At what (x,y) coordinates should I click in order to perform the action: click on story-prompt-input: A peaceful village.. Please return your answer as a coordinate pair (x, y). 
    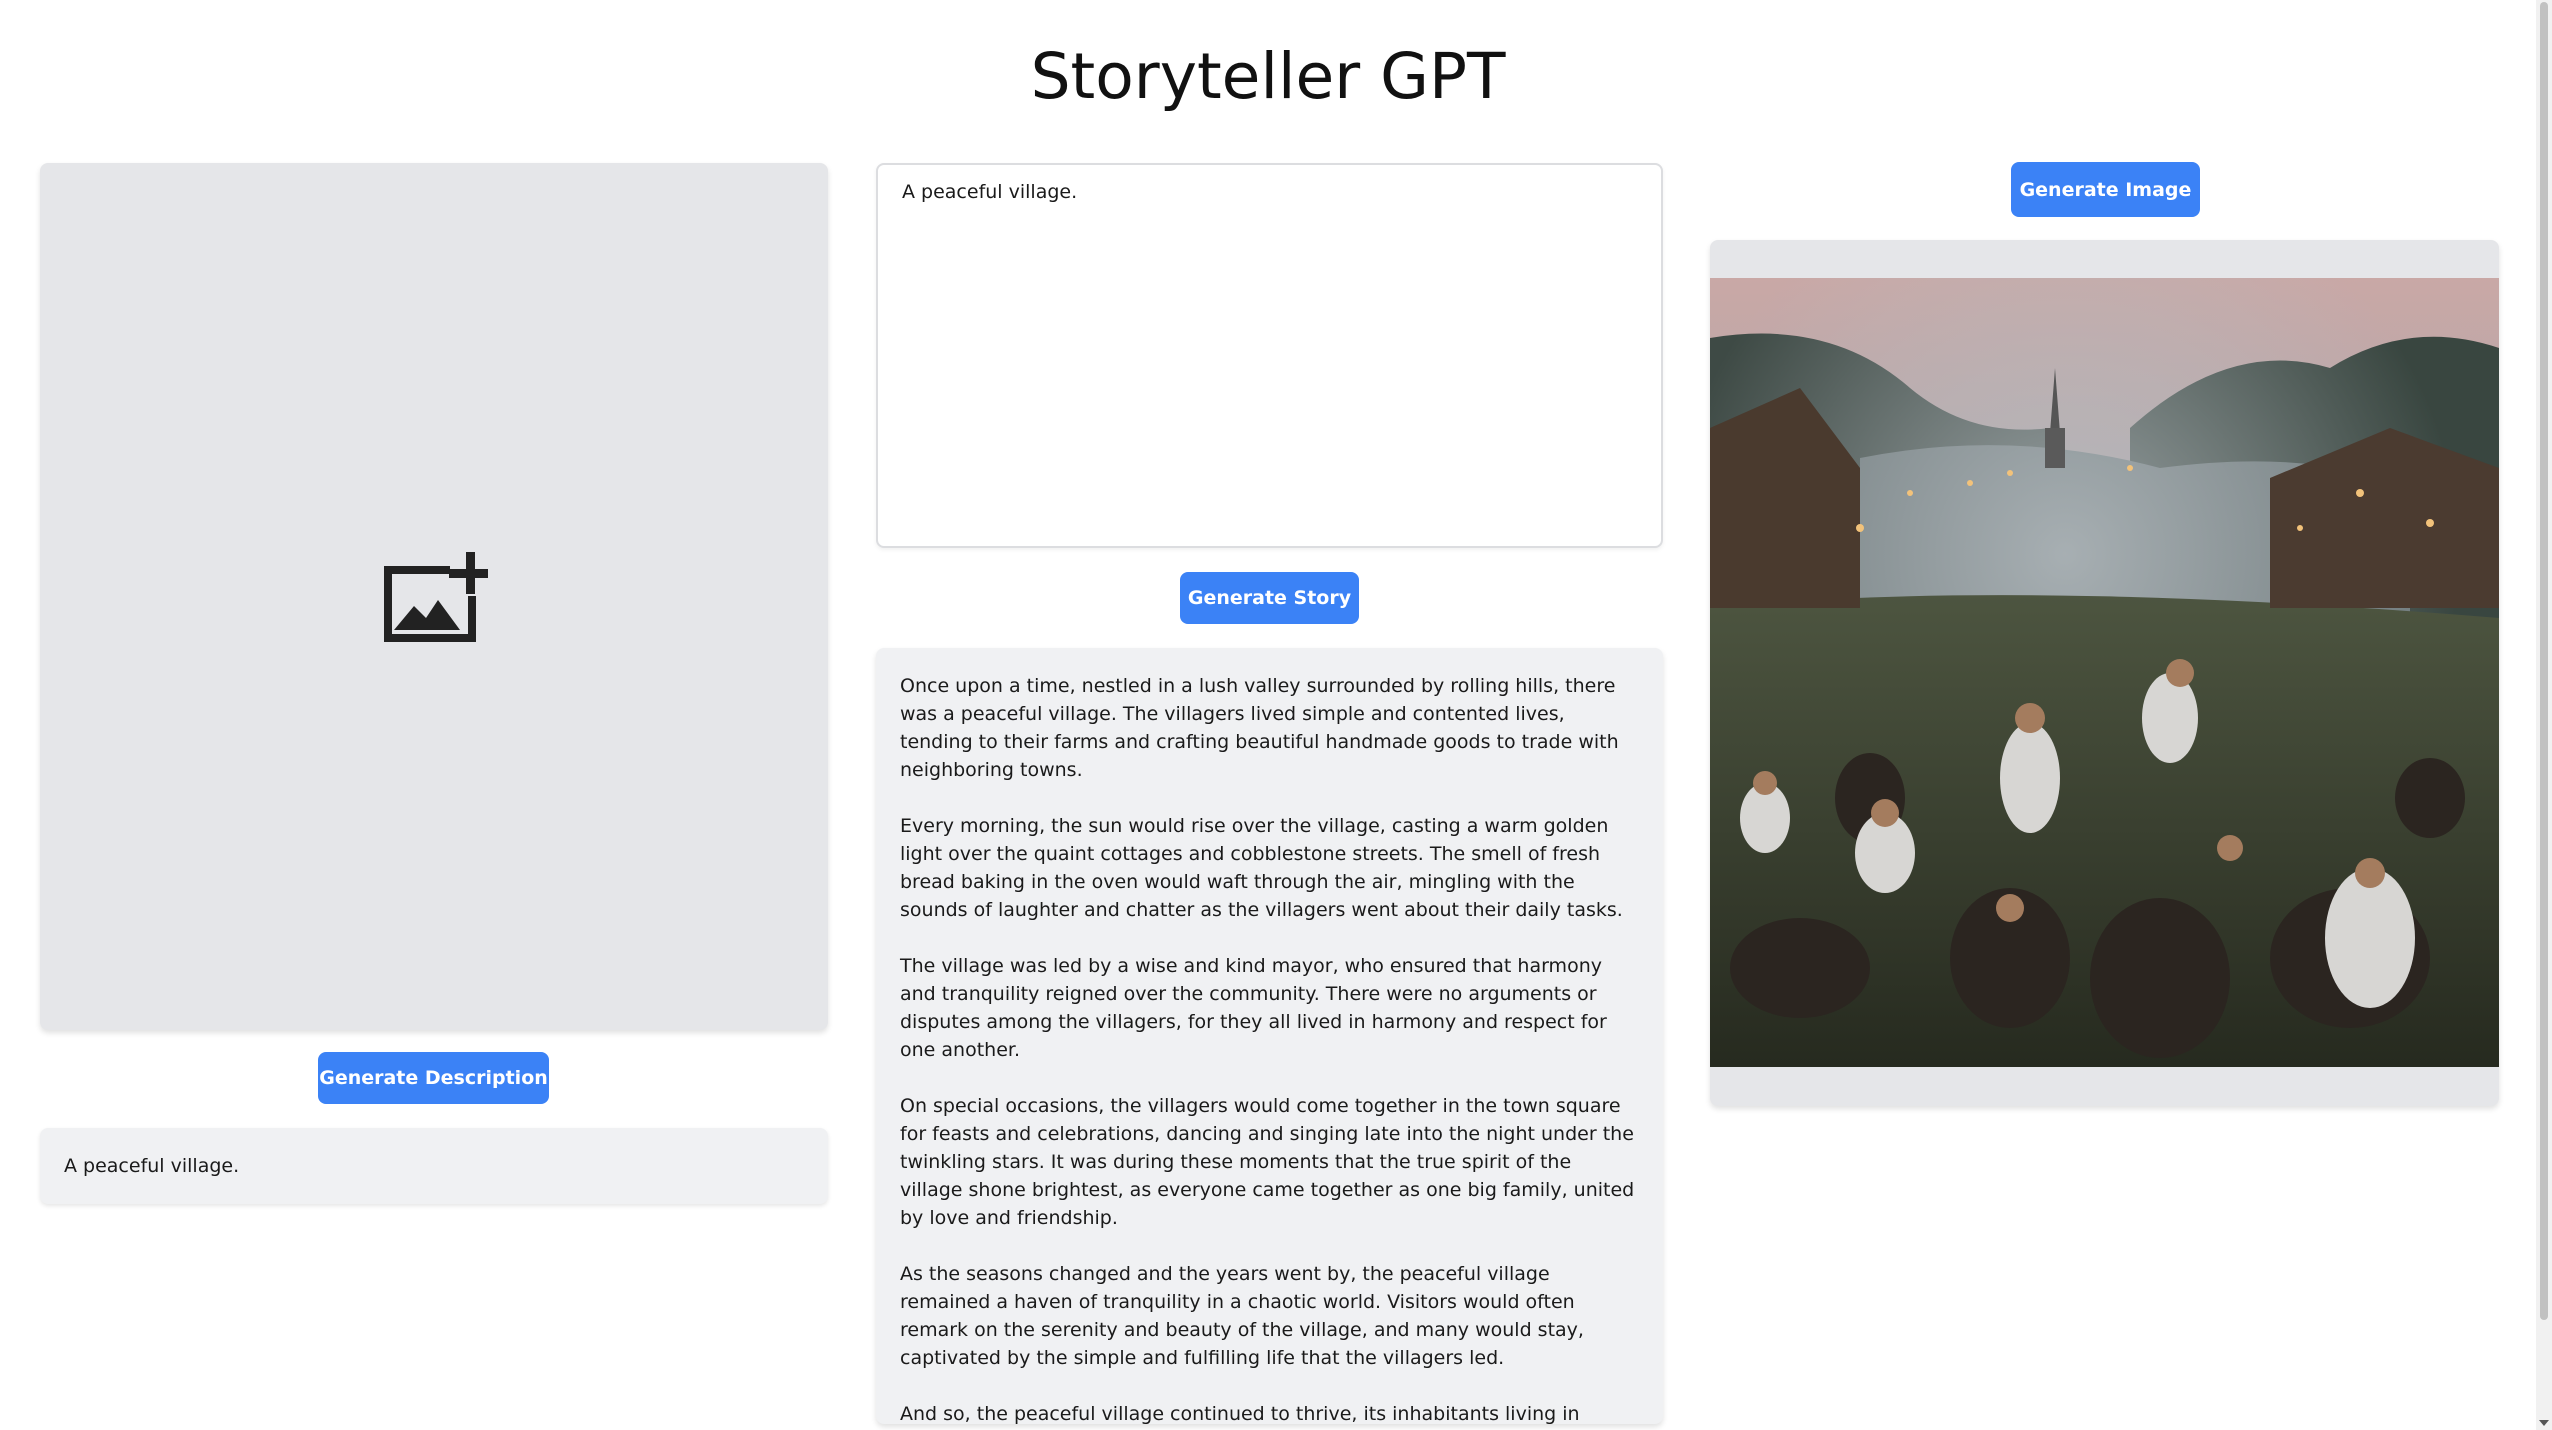
    Looking at the image, I should click on (1269, 355).